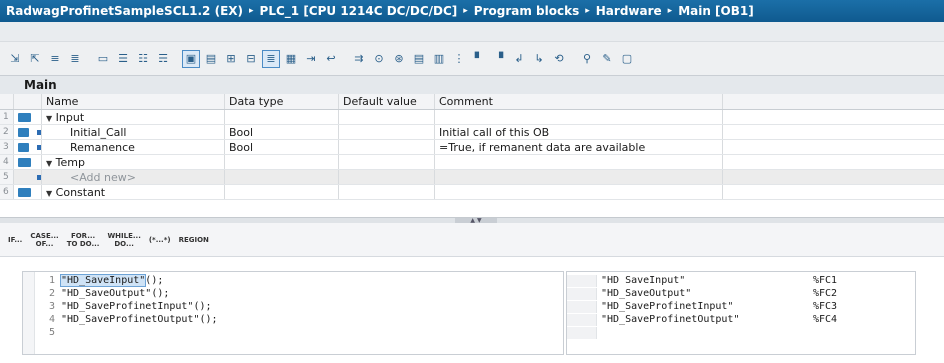  I want to click on code-line: 2 "HD_SaveOutput"();, so click(102, 294).